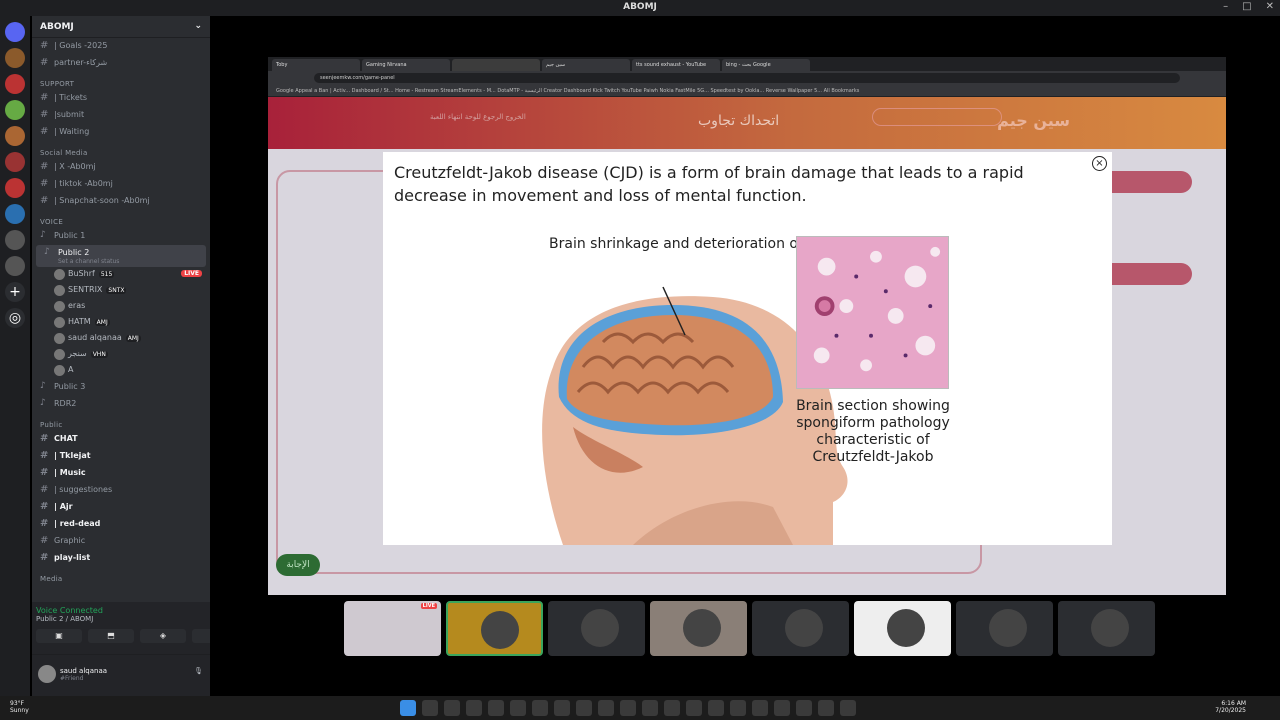  Describe the element at coordinates (452, 708) in the screenshot. I see `task-view-icon` at that location.